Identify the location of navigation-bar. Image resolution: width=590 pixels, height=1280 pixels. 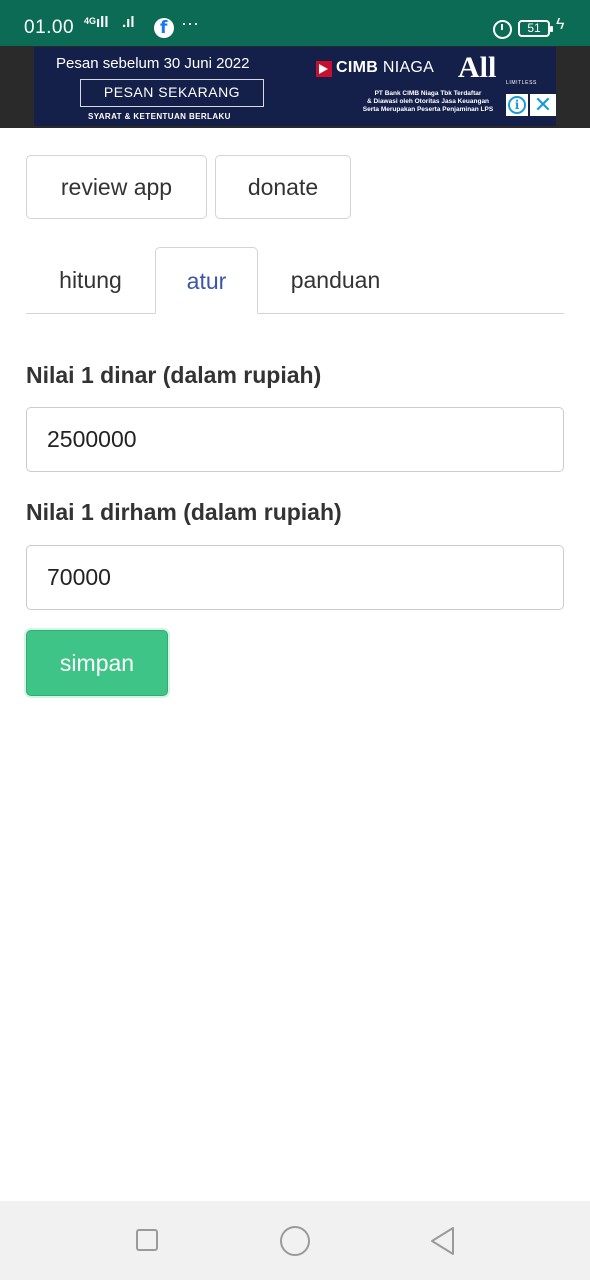
(295, 1240).